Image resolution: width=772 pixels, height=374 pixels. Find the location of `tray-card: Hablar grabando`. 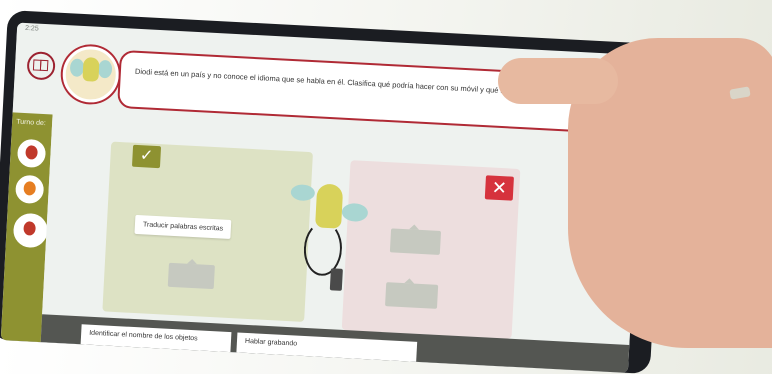

tray-card: Hablar grabando is located at coordinates (327, 347).